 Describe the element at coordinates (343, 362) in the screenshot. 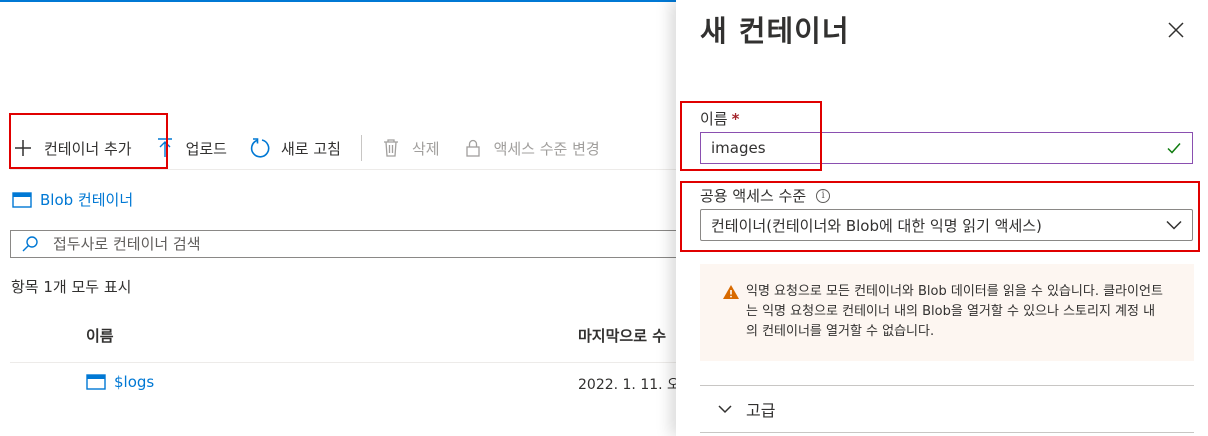

I see `table-header-divider` at that location.